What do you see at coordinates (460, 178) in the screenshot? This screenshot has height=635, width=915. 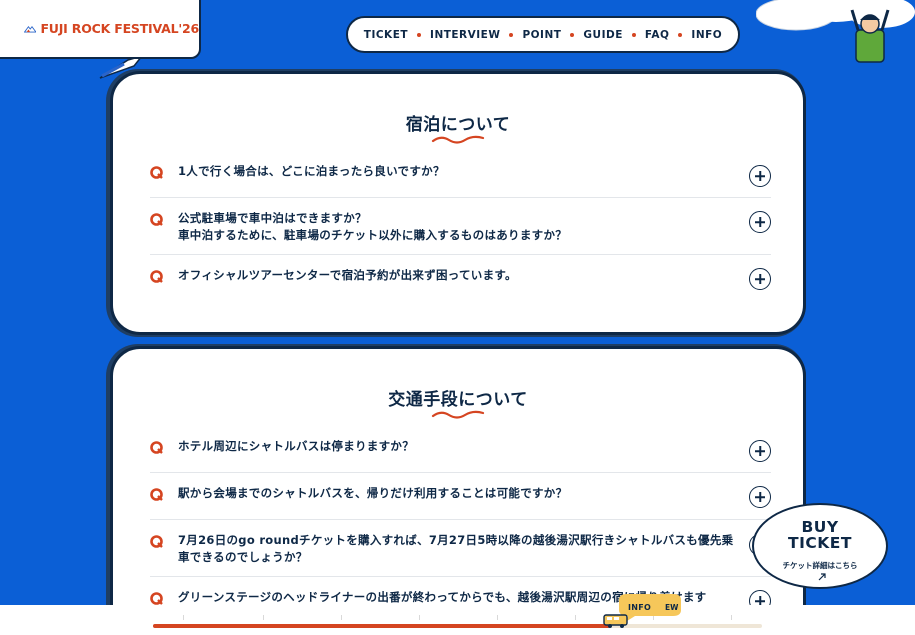 I see `faq-item: 1人で行く場合は、どこに泊まったら良いですか？` at bounding box center [460, 178].